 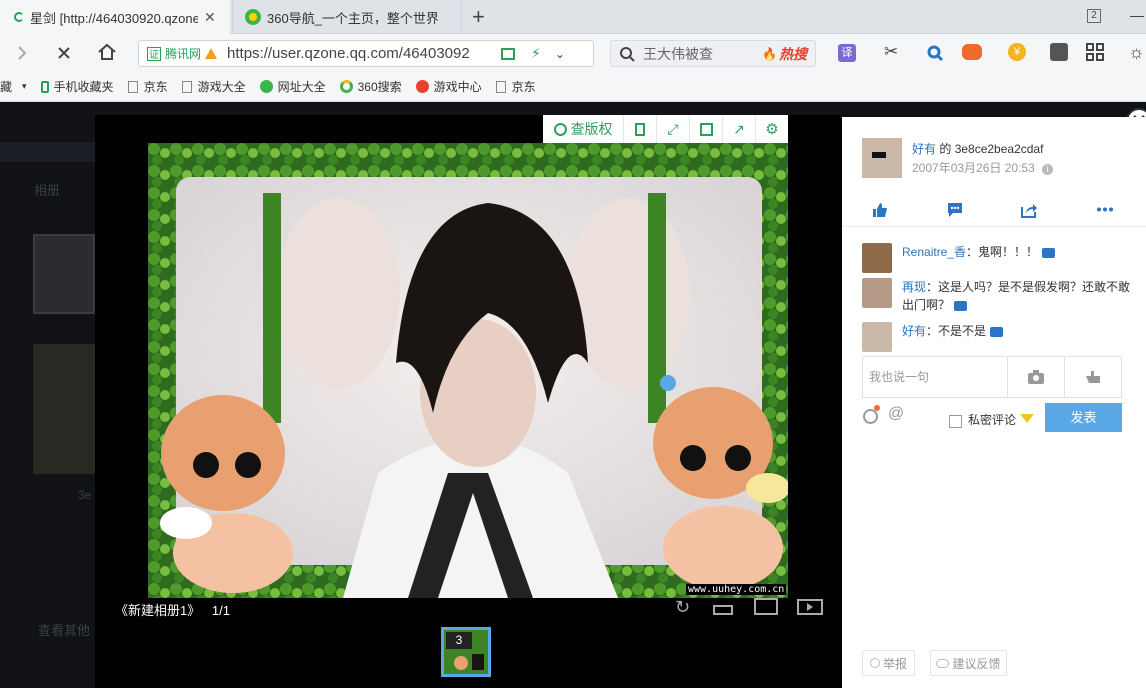 I want to click on home-icon, so click(x=107, y=52).